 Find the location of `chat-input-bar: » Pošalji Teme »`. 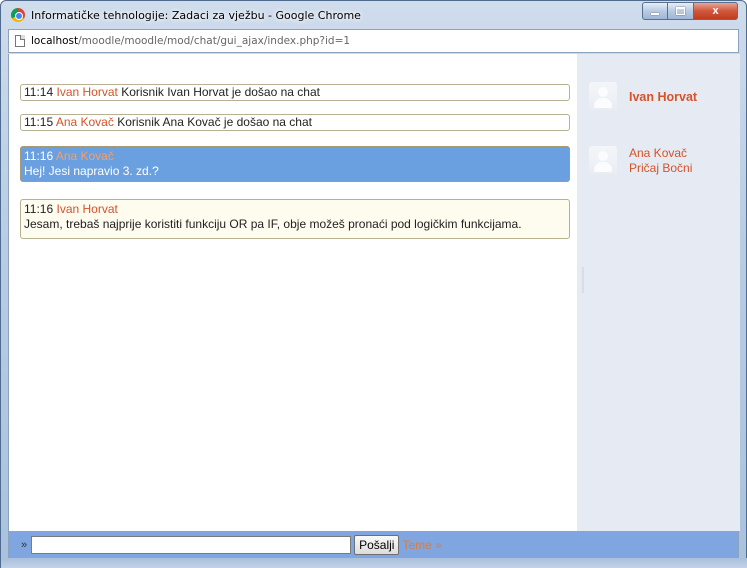

chat-input-bar: » Pošalji Teme » is located at coordinates (373, 544).